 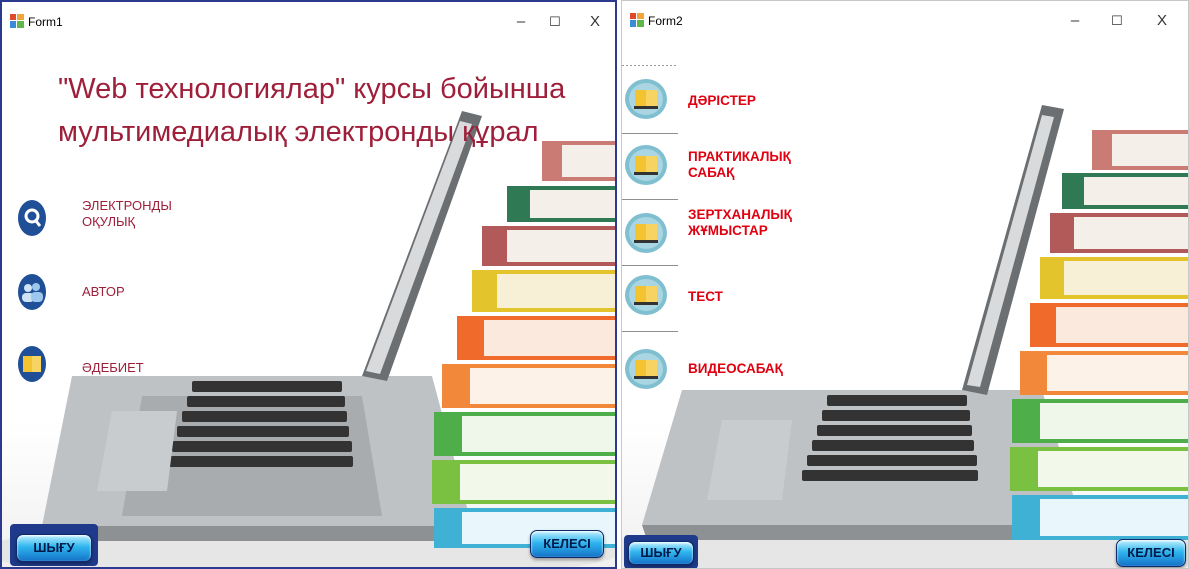 I want to click on menu-item-laboratory-works: ЗЕРТХАНАЛЫҚ ЖҰМЫСТАР, so click(x=734, y=231).